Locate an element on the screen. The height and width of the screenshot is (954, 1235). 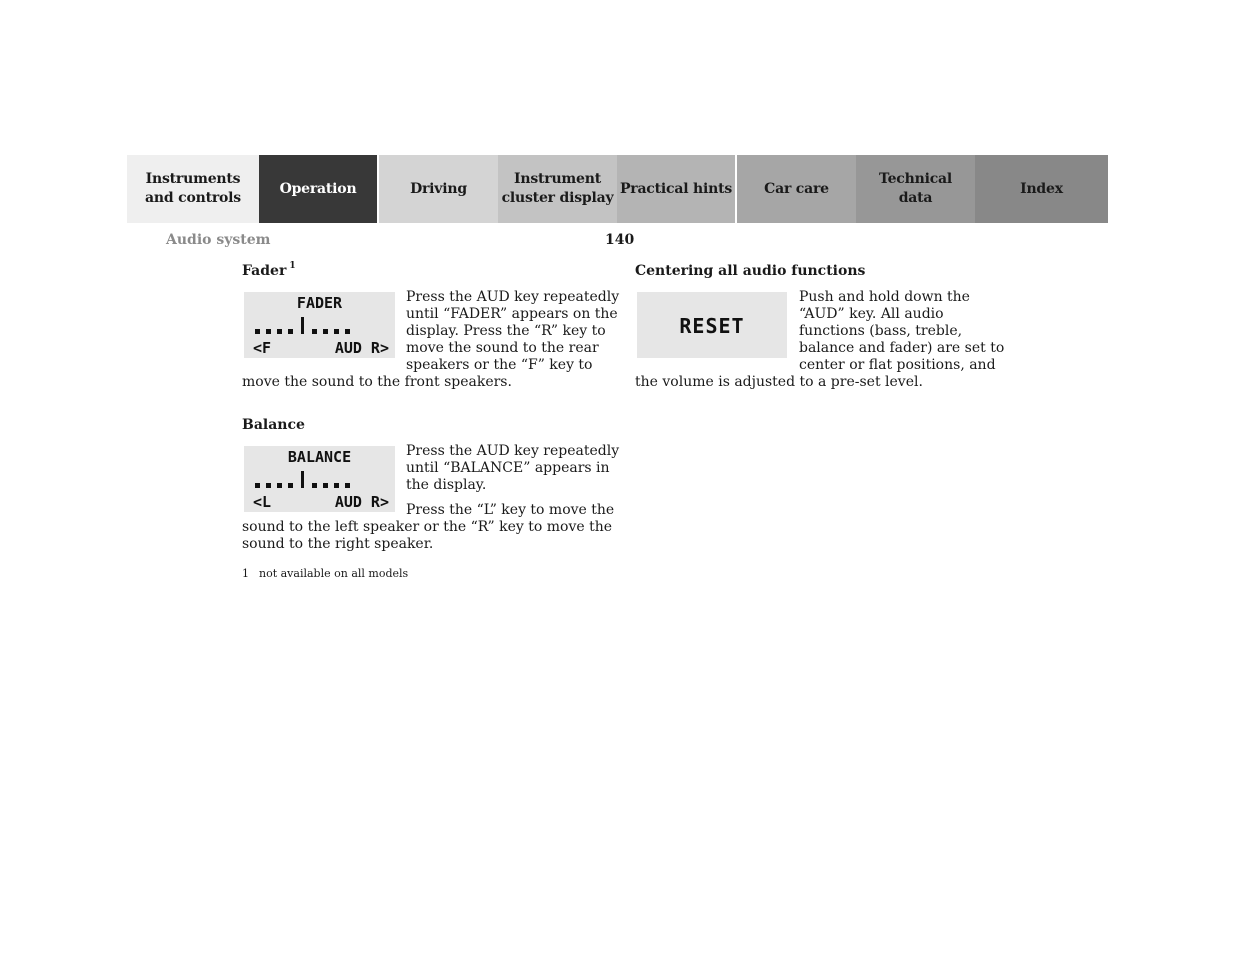
tab-index: Index is located at coordinates (1041, 189).